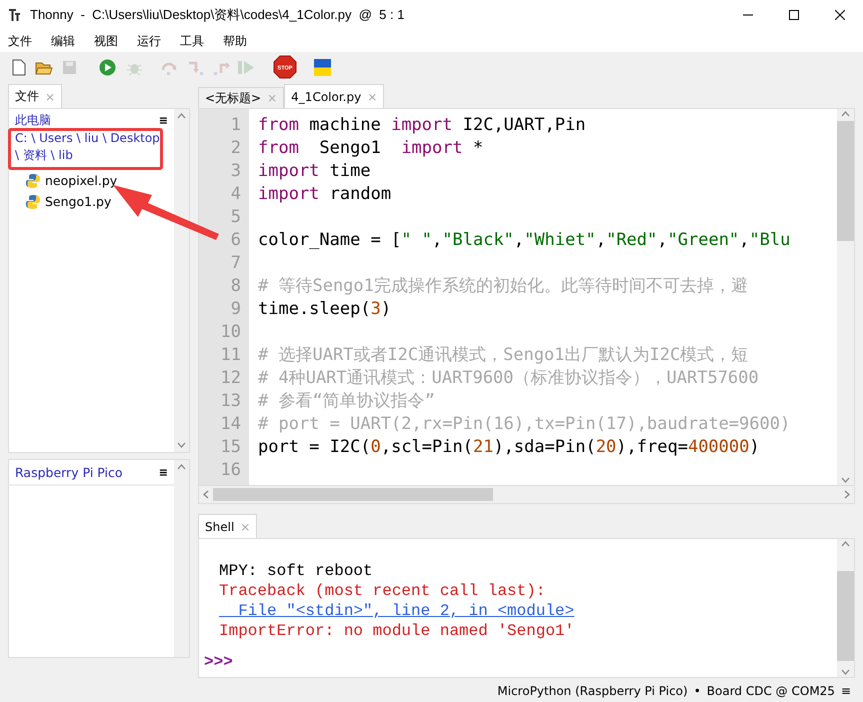 Image resolution: width=863 pixels, height=702 pixels. Describe the element at coordinates (235, 286) in the screenshot. I see `line-number: 8` at that location.